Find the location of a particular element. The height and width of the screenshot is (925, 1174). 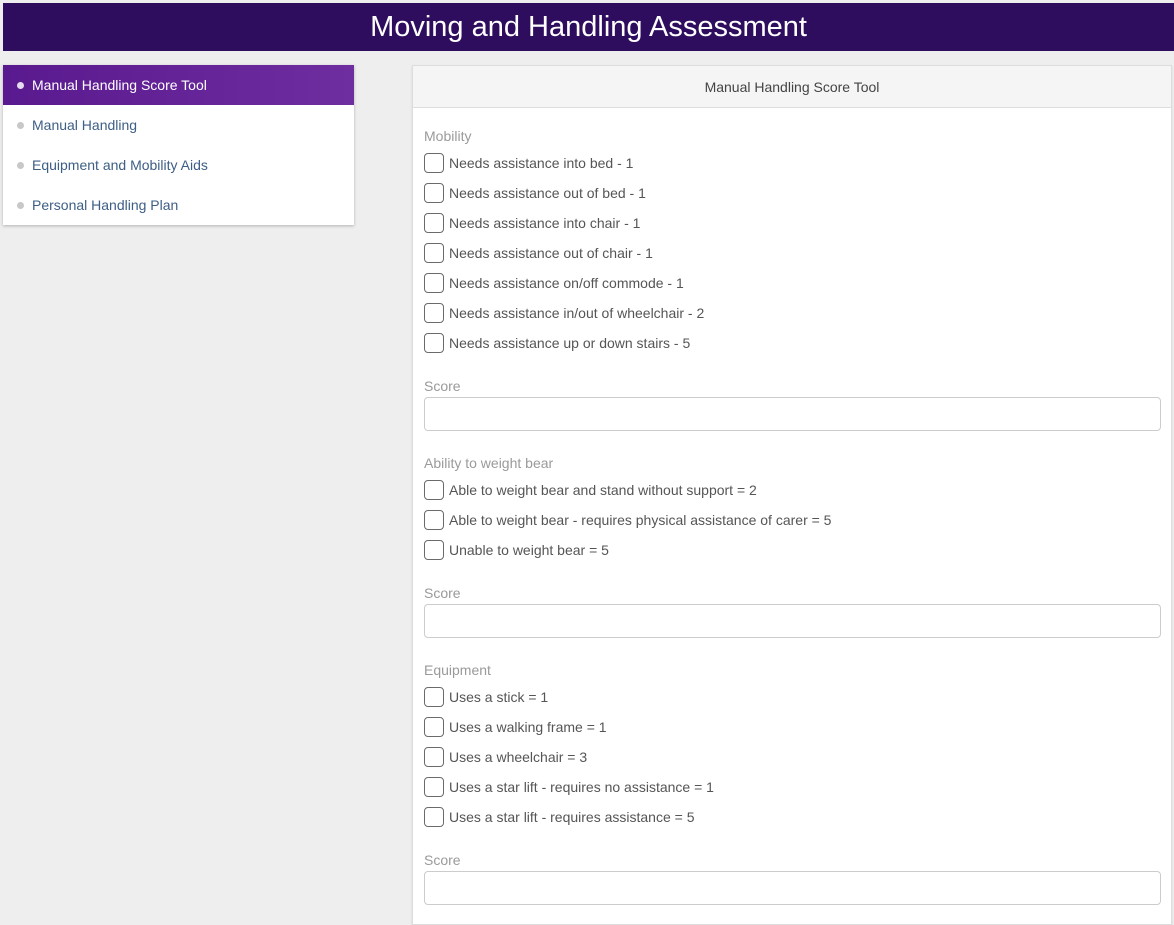

checkbox-option: Unable to weight bear = 5 is located at coordinates (792, 550).